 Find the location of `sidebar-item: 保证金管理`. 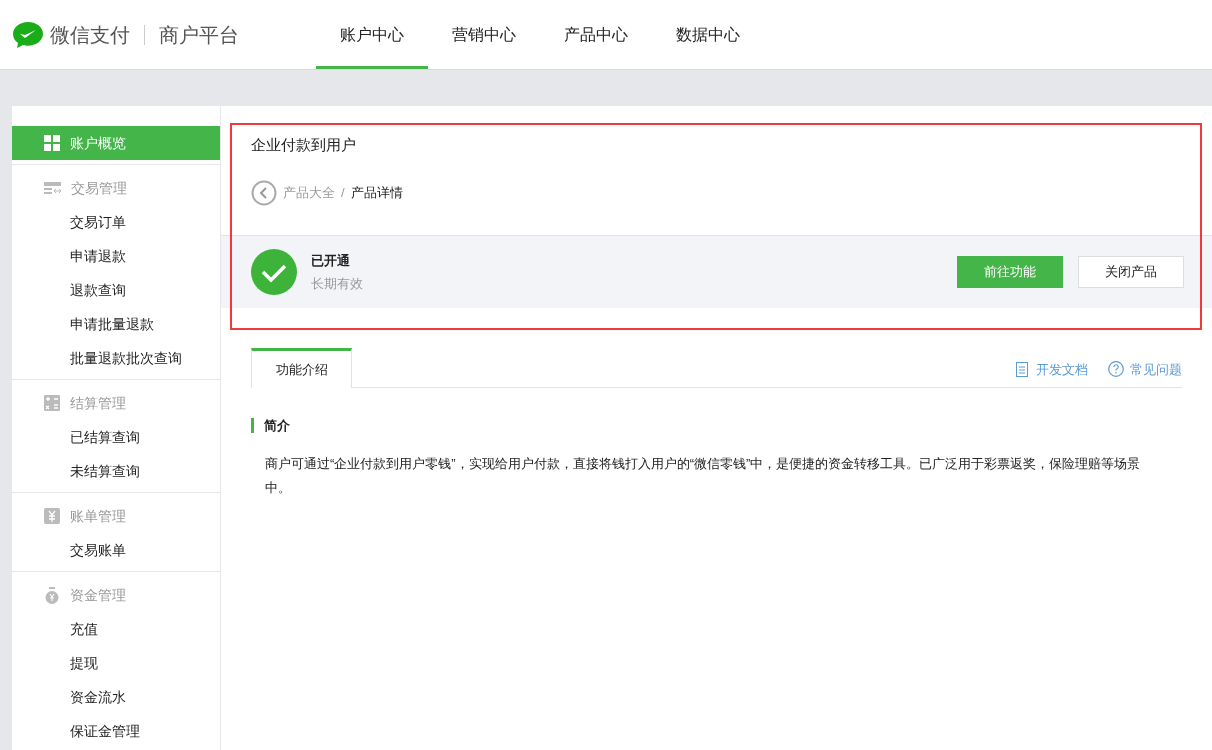

sidebar-item: 保证金管理 is located at coordinates (116, 731).